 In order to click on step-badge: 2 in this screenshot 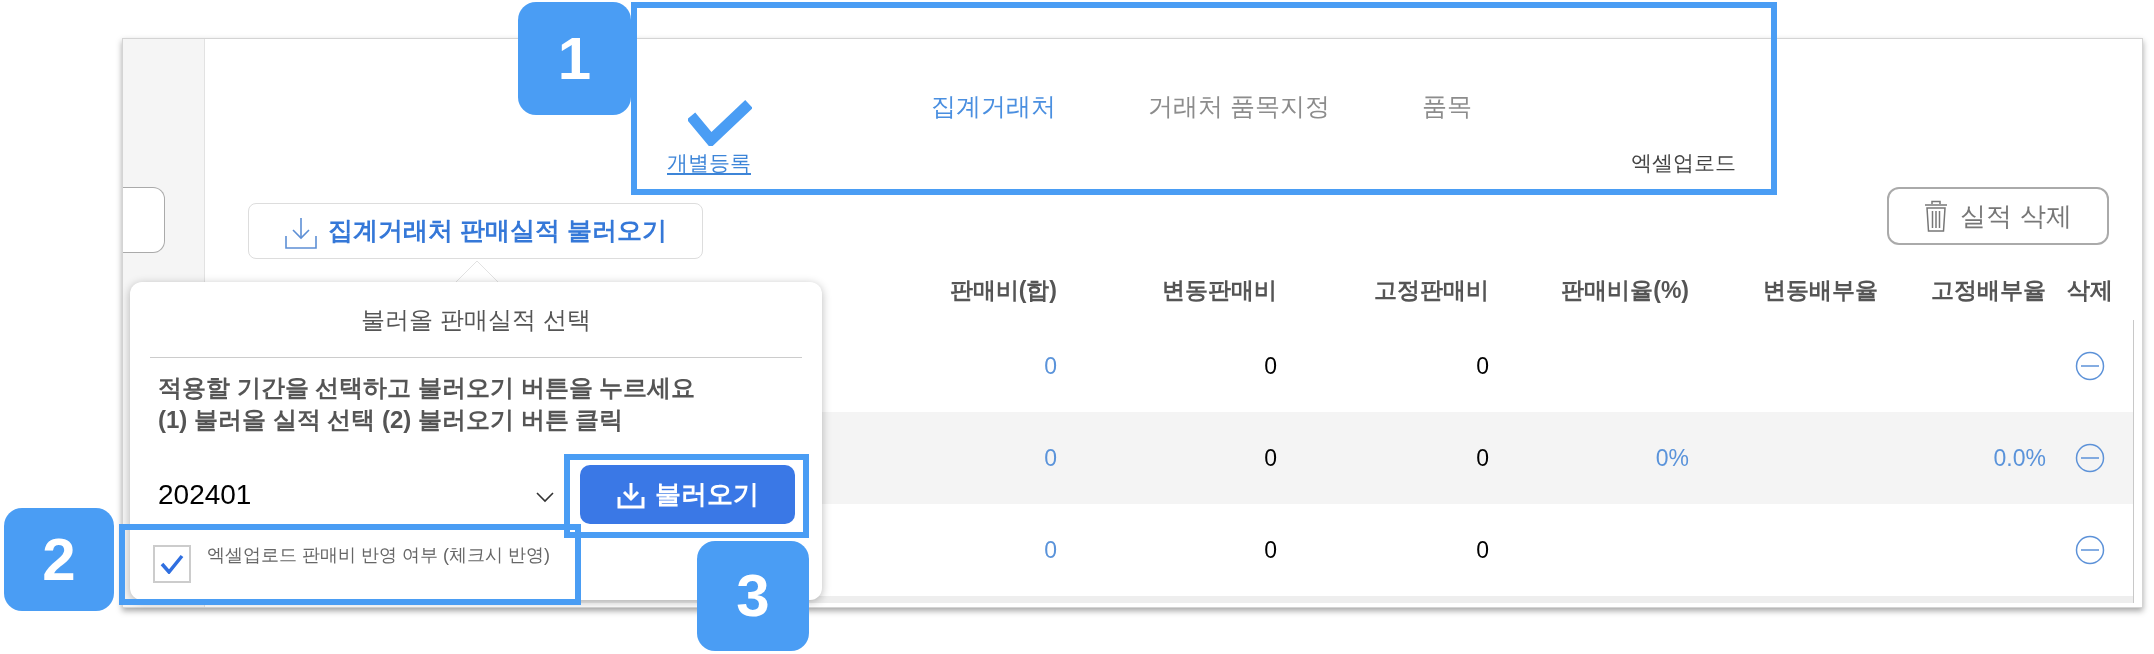, I will do `click(59, 559)`.